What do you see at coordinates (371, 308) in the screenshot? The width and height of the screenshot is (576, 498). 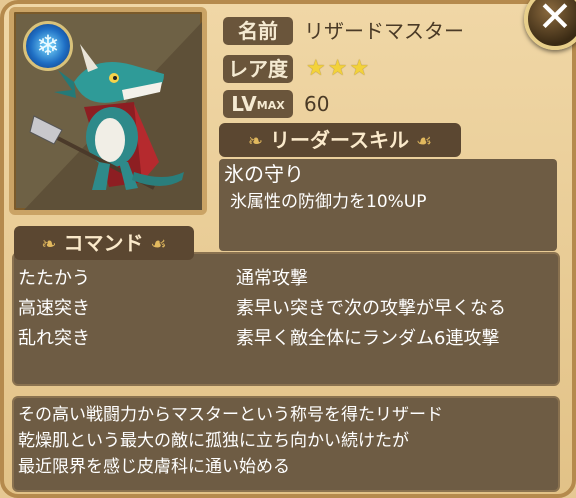 I see `command-description: 素早い突きで次の攻撃が早くなる` at bounding box center [371, 308].